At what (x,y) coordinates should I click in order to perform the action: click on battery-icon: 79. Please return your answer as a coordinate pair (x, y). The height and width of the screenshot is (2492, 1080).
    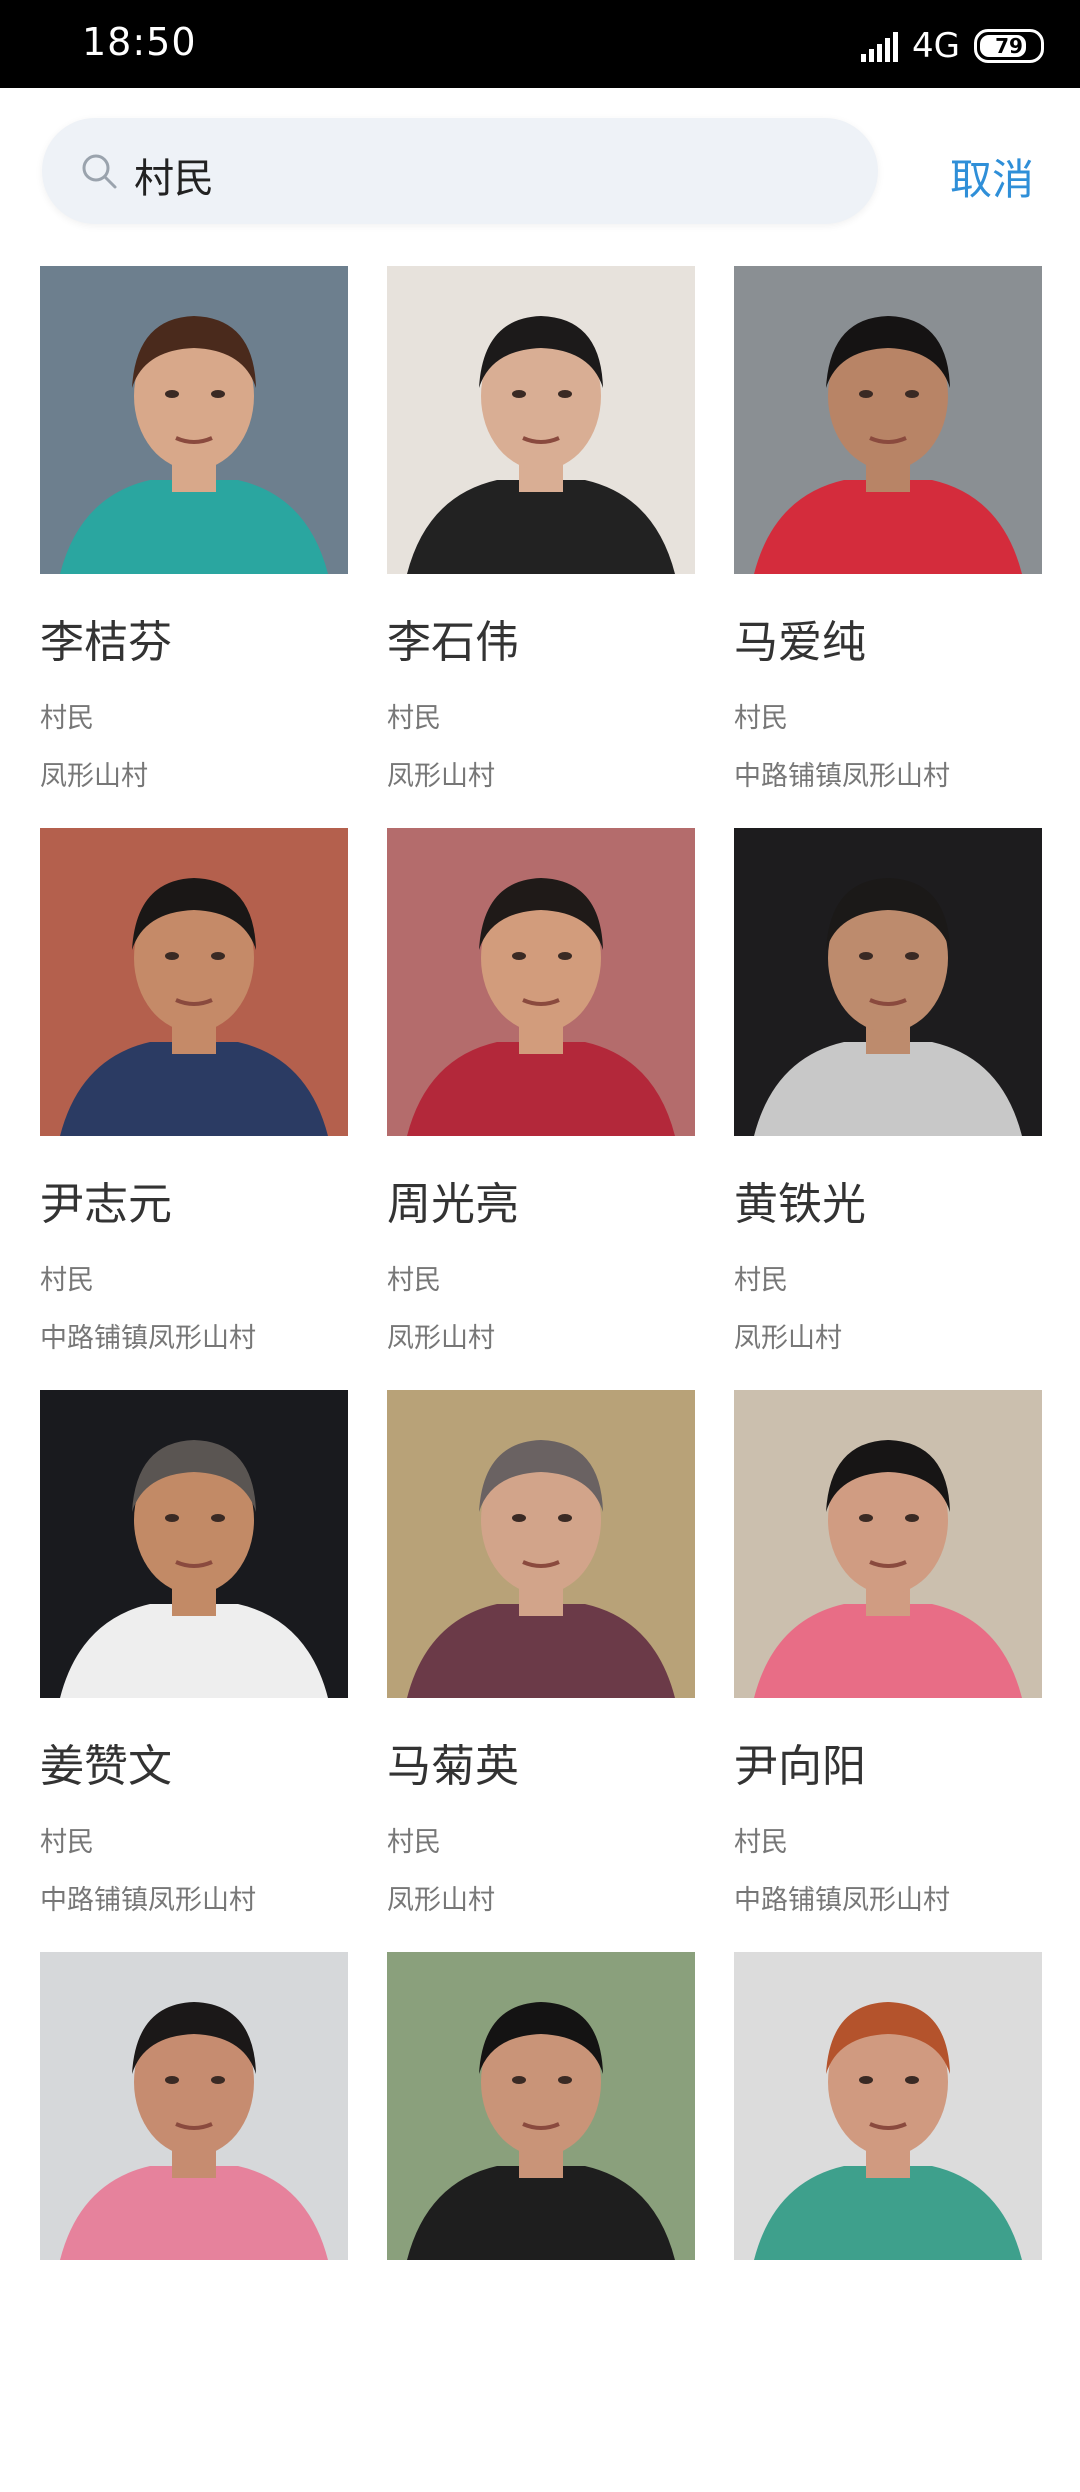
    Looking at the image, I should click on (1009, 46).